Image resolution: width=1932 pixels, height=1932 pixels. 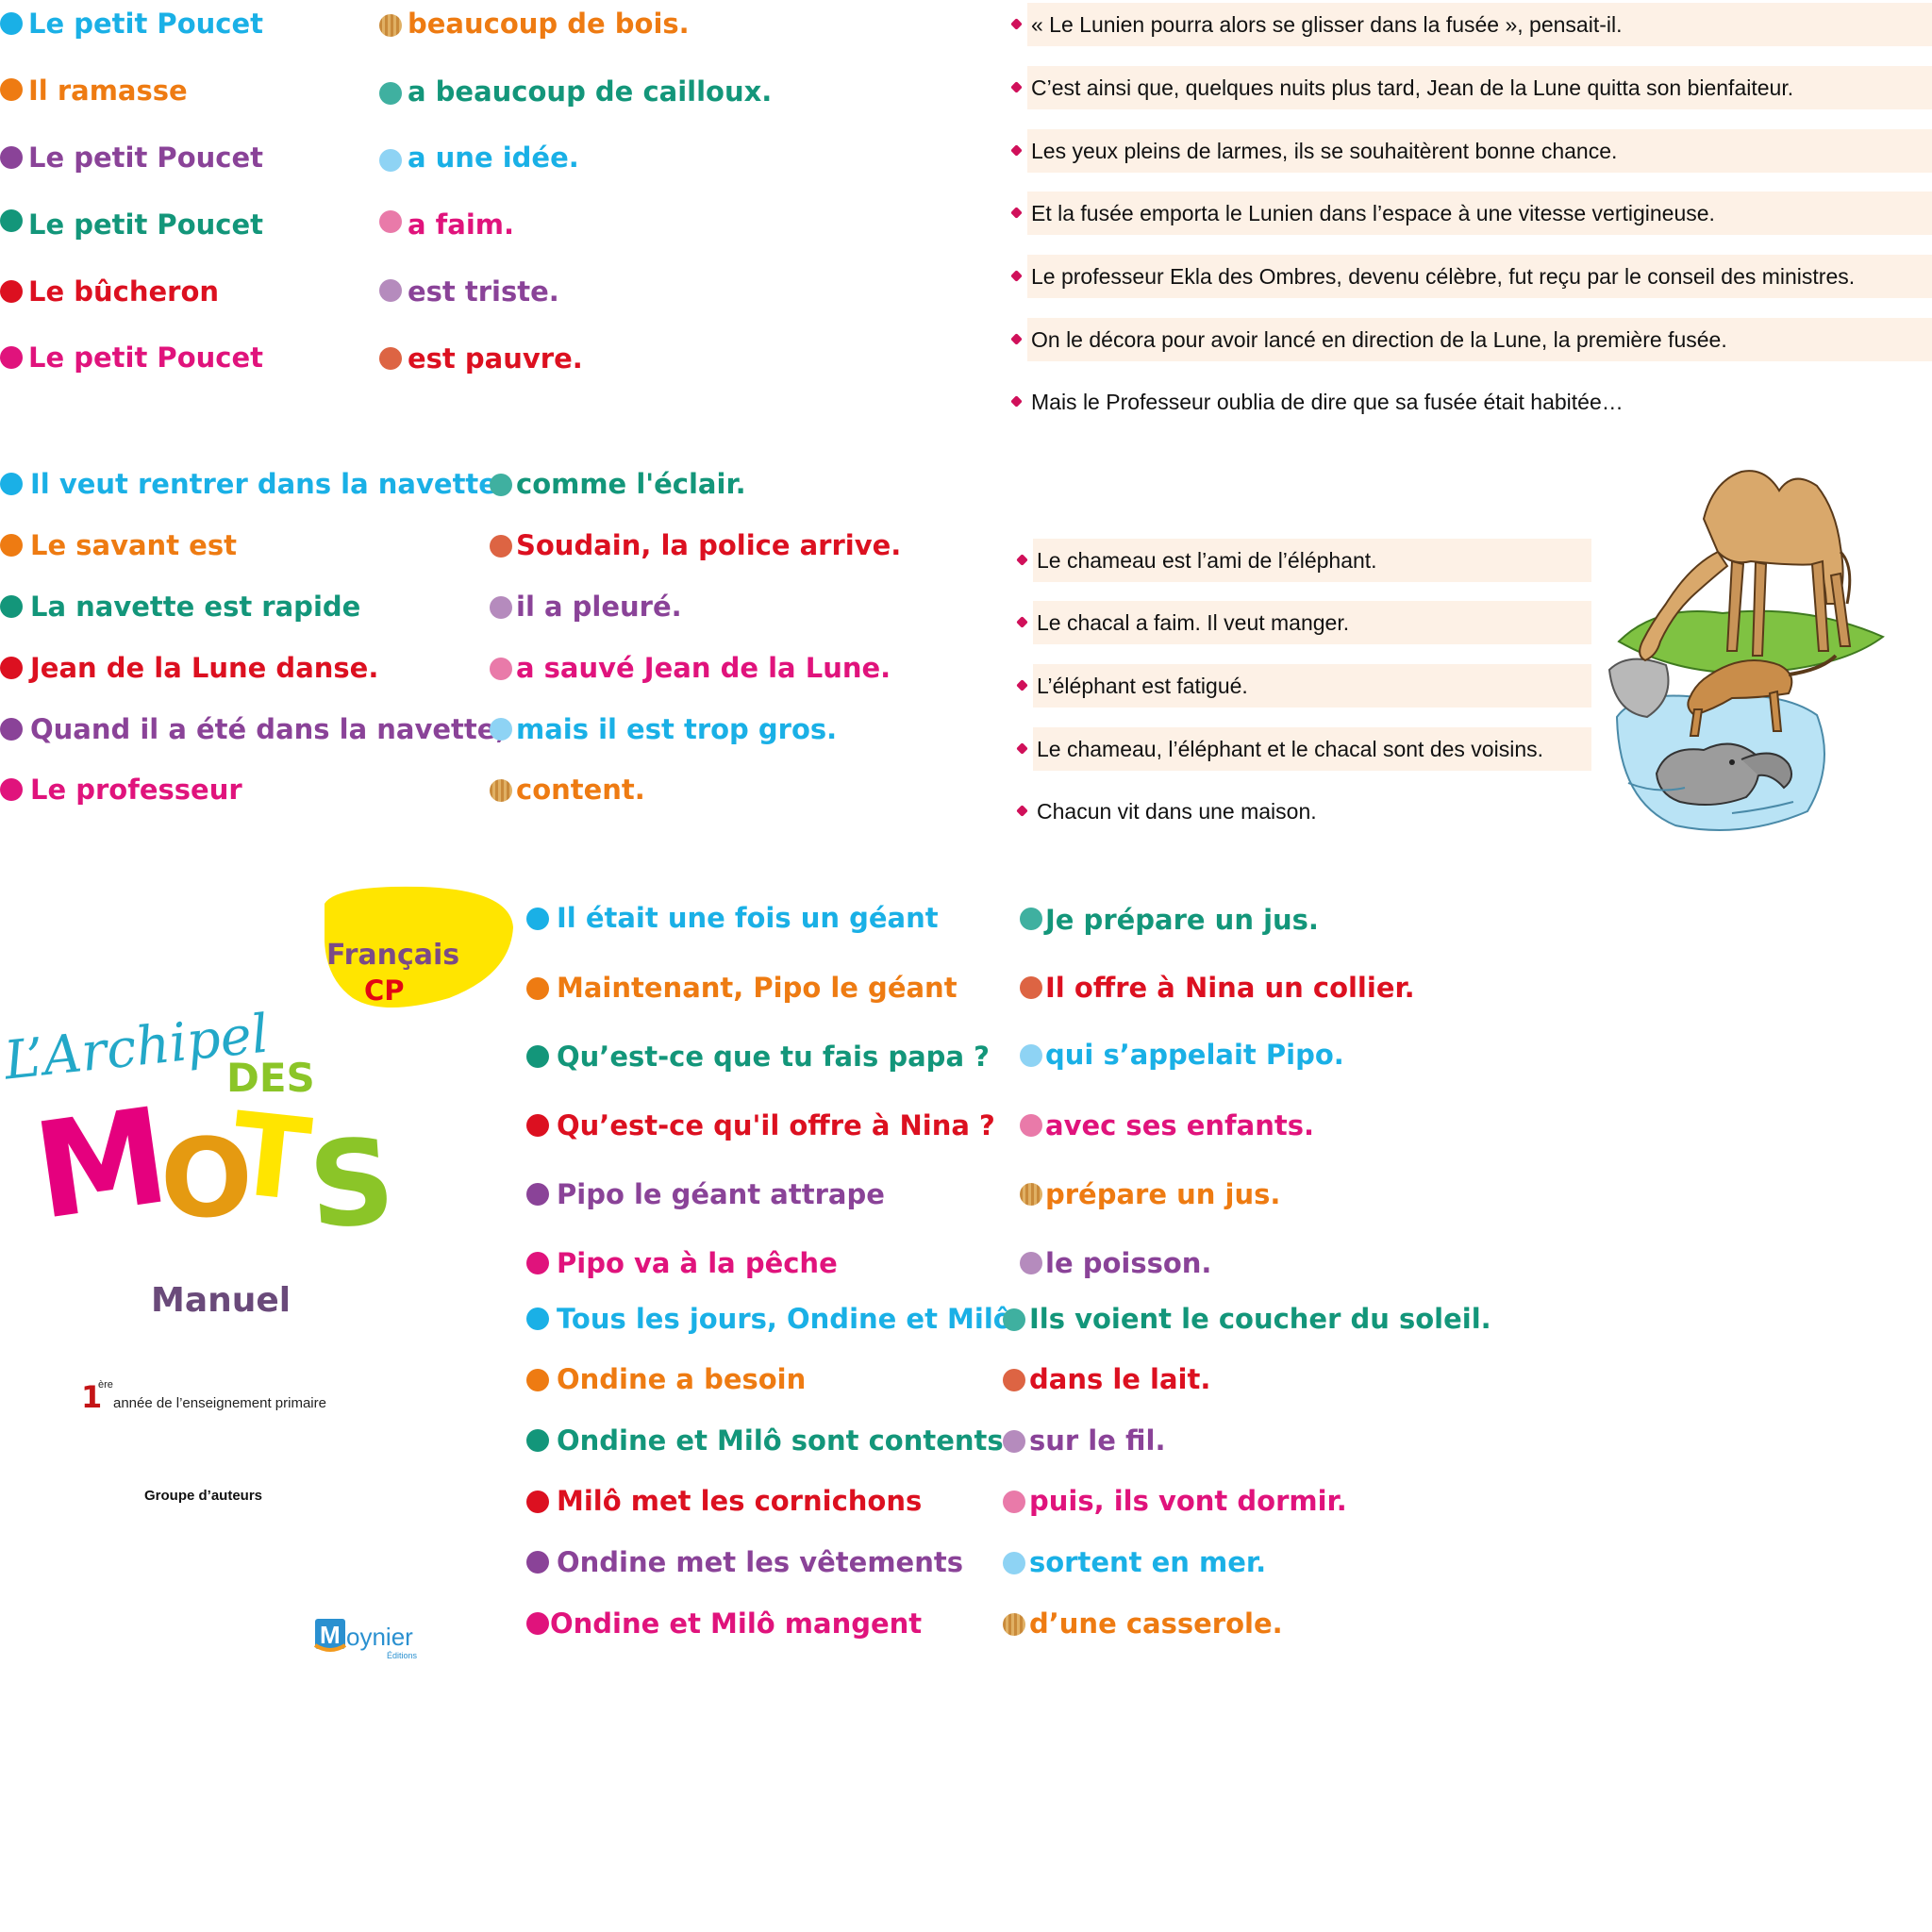 What do you see at coordinates (784, 1319) in the screenshot?
I see `phrase-start: Tous les jours, Ondine et Milô` at bounding box center [784, 1319].